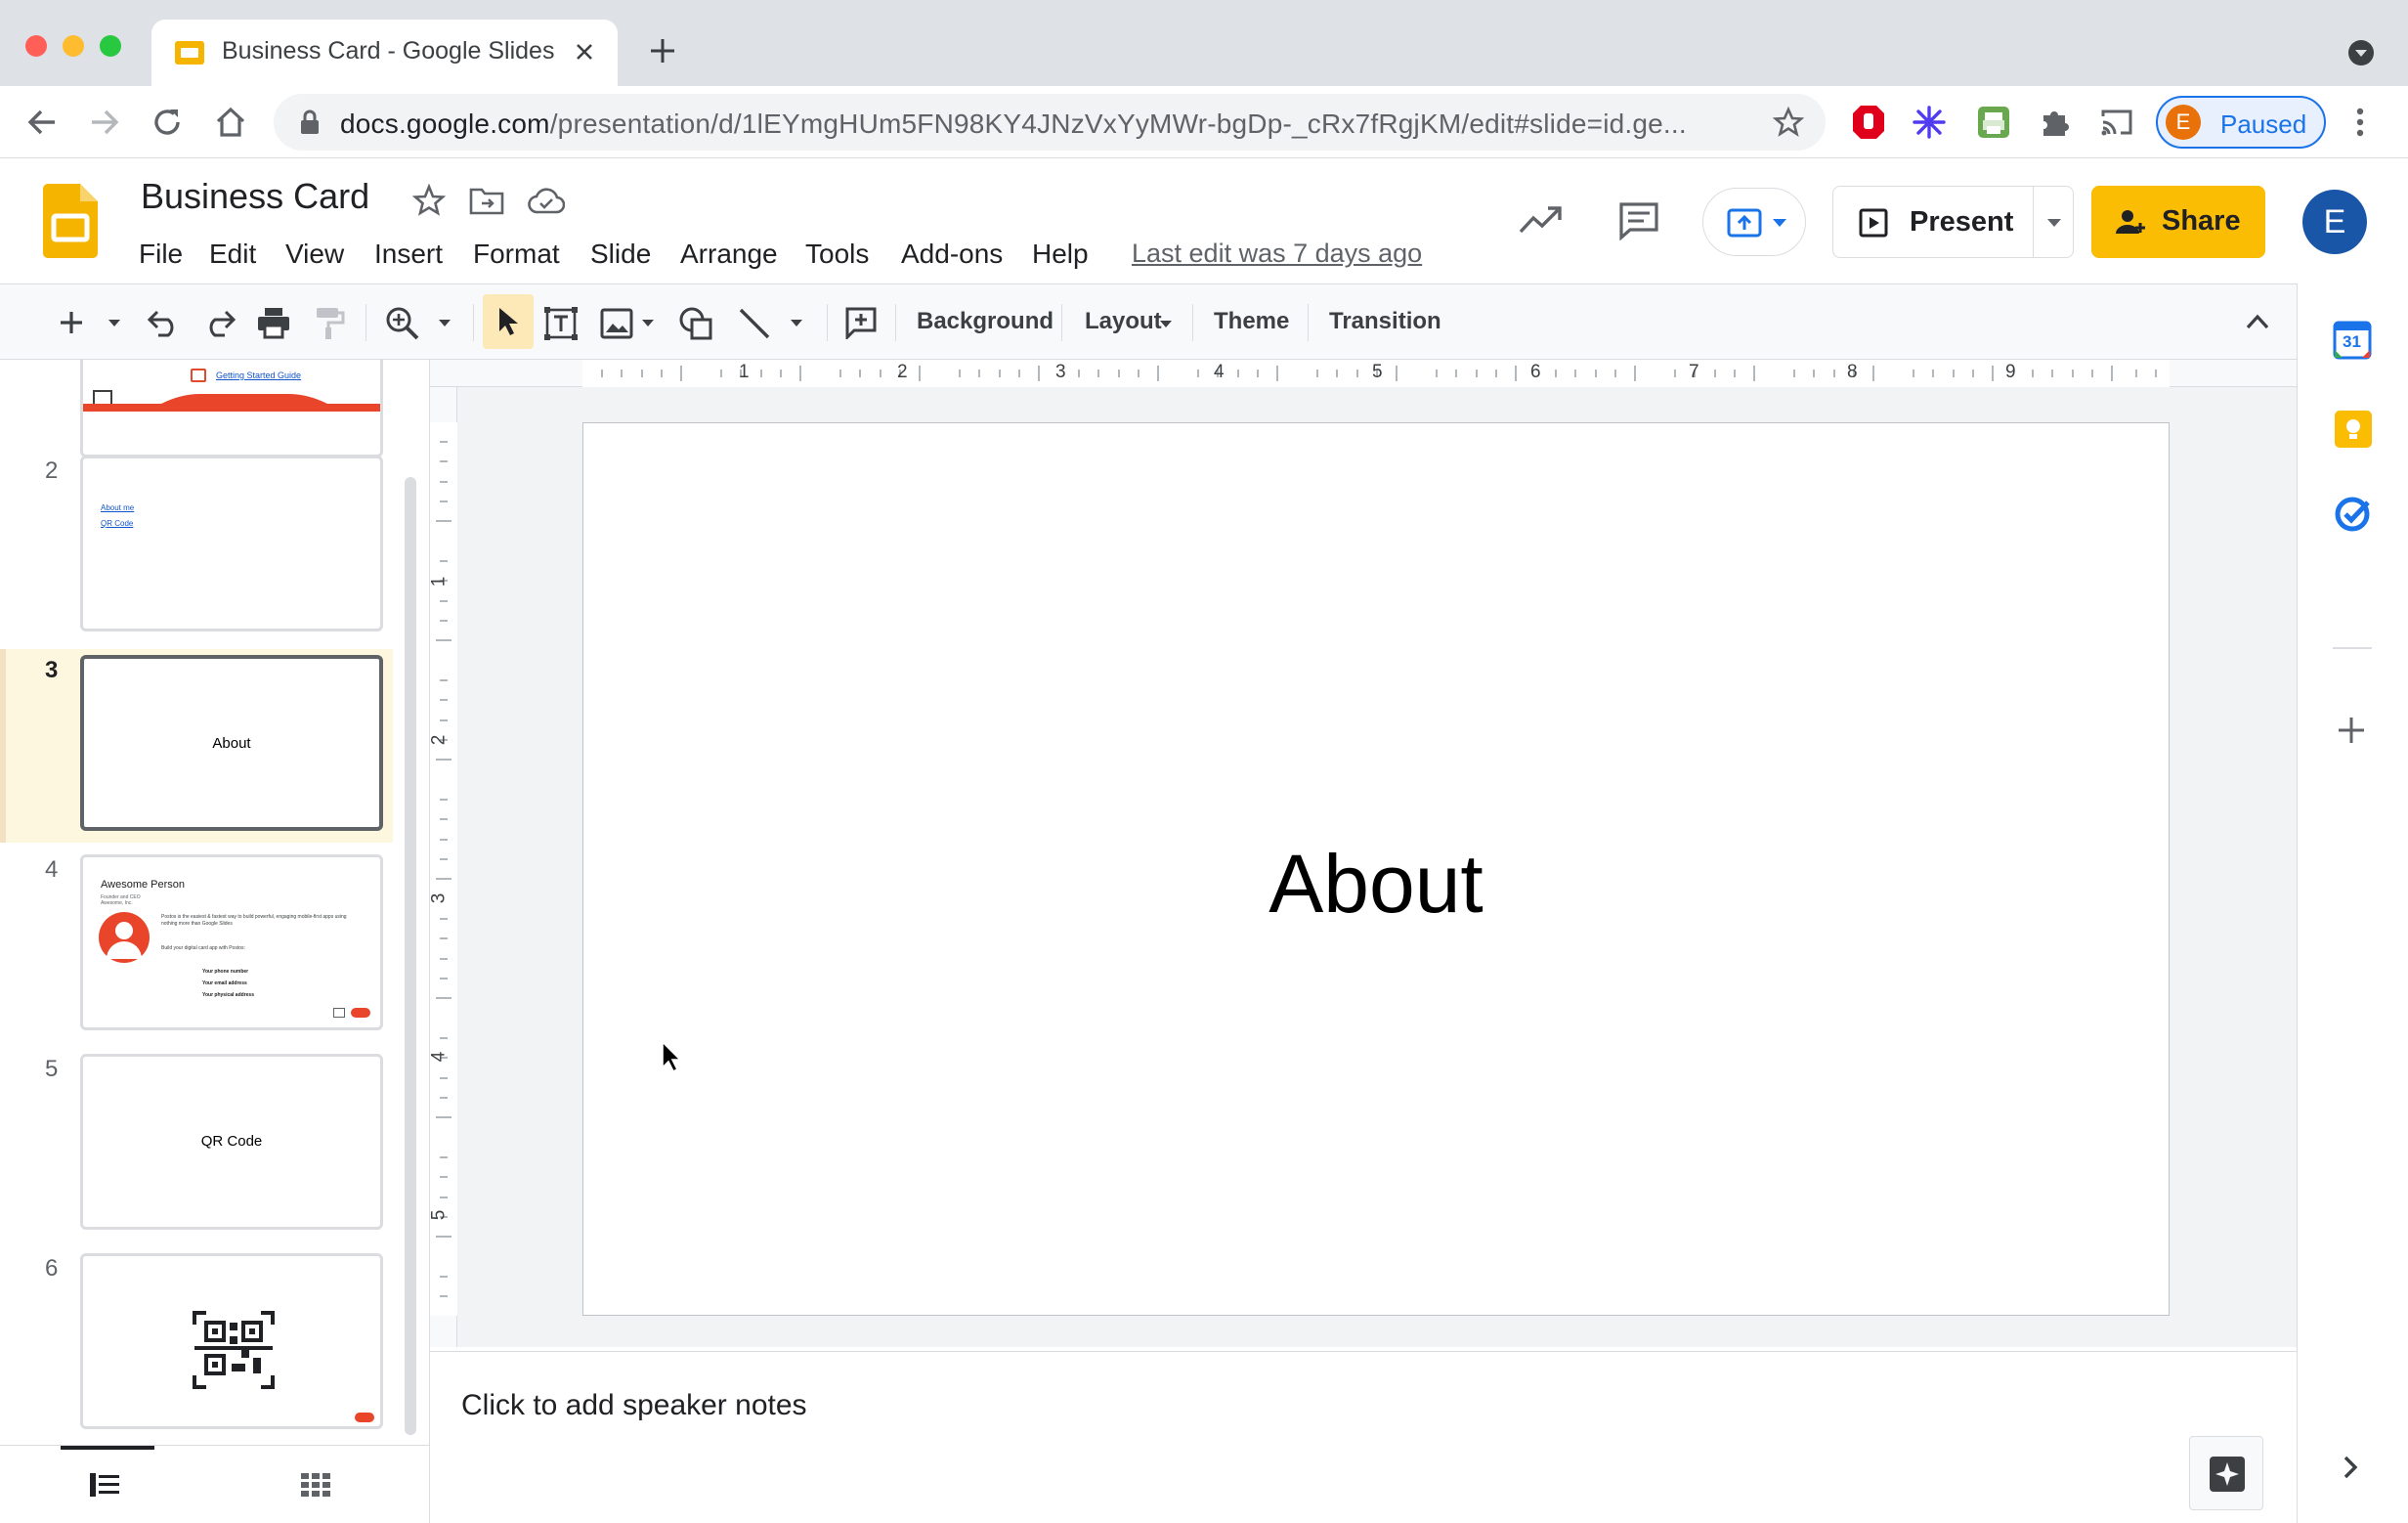  Describe the element at coordinates (314, 254) in the screenshot. I see `menu-view: View` at that location.